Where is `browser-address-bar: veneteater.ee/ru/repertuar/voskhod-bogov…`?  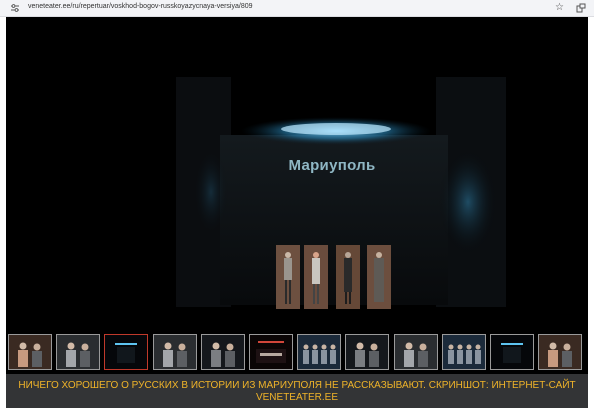
browser-address-bar: veneteater.ee/ru/repertuar/voskhod-bogov… is located at coordinates (297, 8).